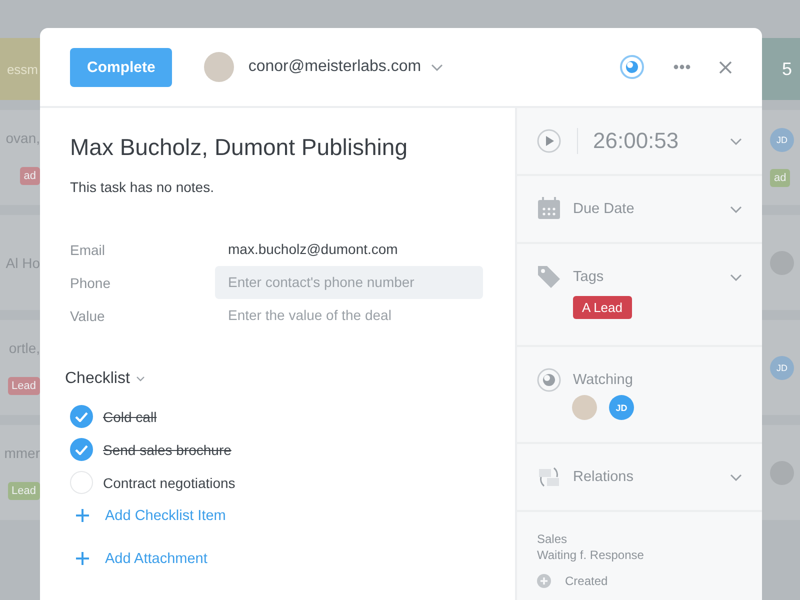 The image size is (800, 600). I want to click on watch-icon, so click(632, 67).